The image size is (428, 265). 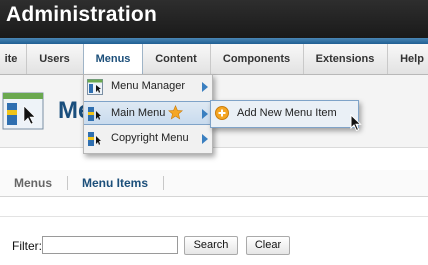 I want to click on main-menu-submenu: Add New Menu Item, so click(x=284, y=114).